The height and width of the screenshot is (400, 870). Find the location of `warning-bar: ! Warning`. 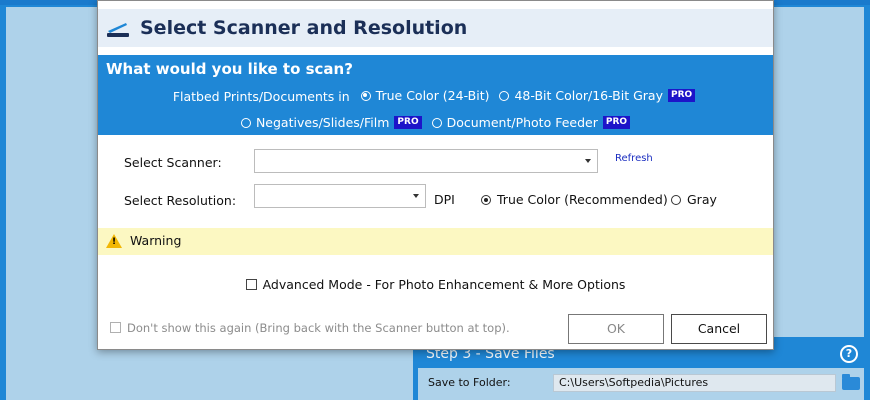

warning-bar: ! Warning is located at coordinates (435, 241).